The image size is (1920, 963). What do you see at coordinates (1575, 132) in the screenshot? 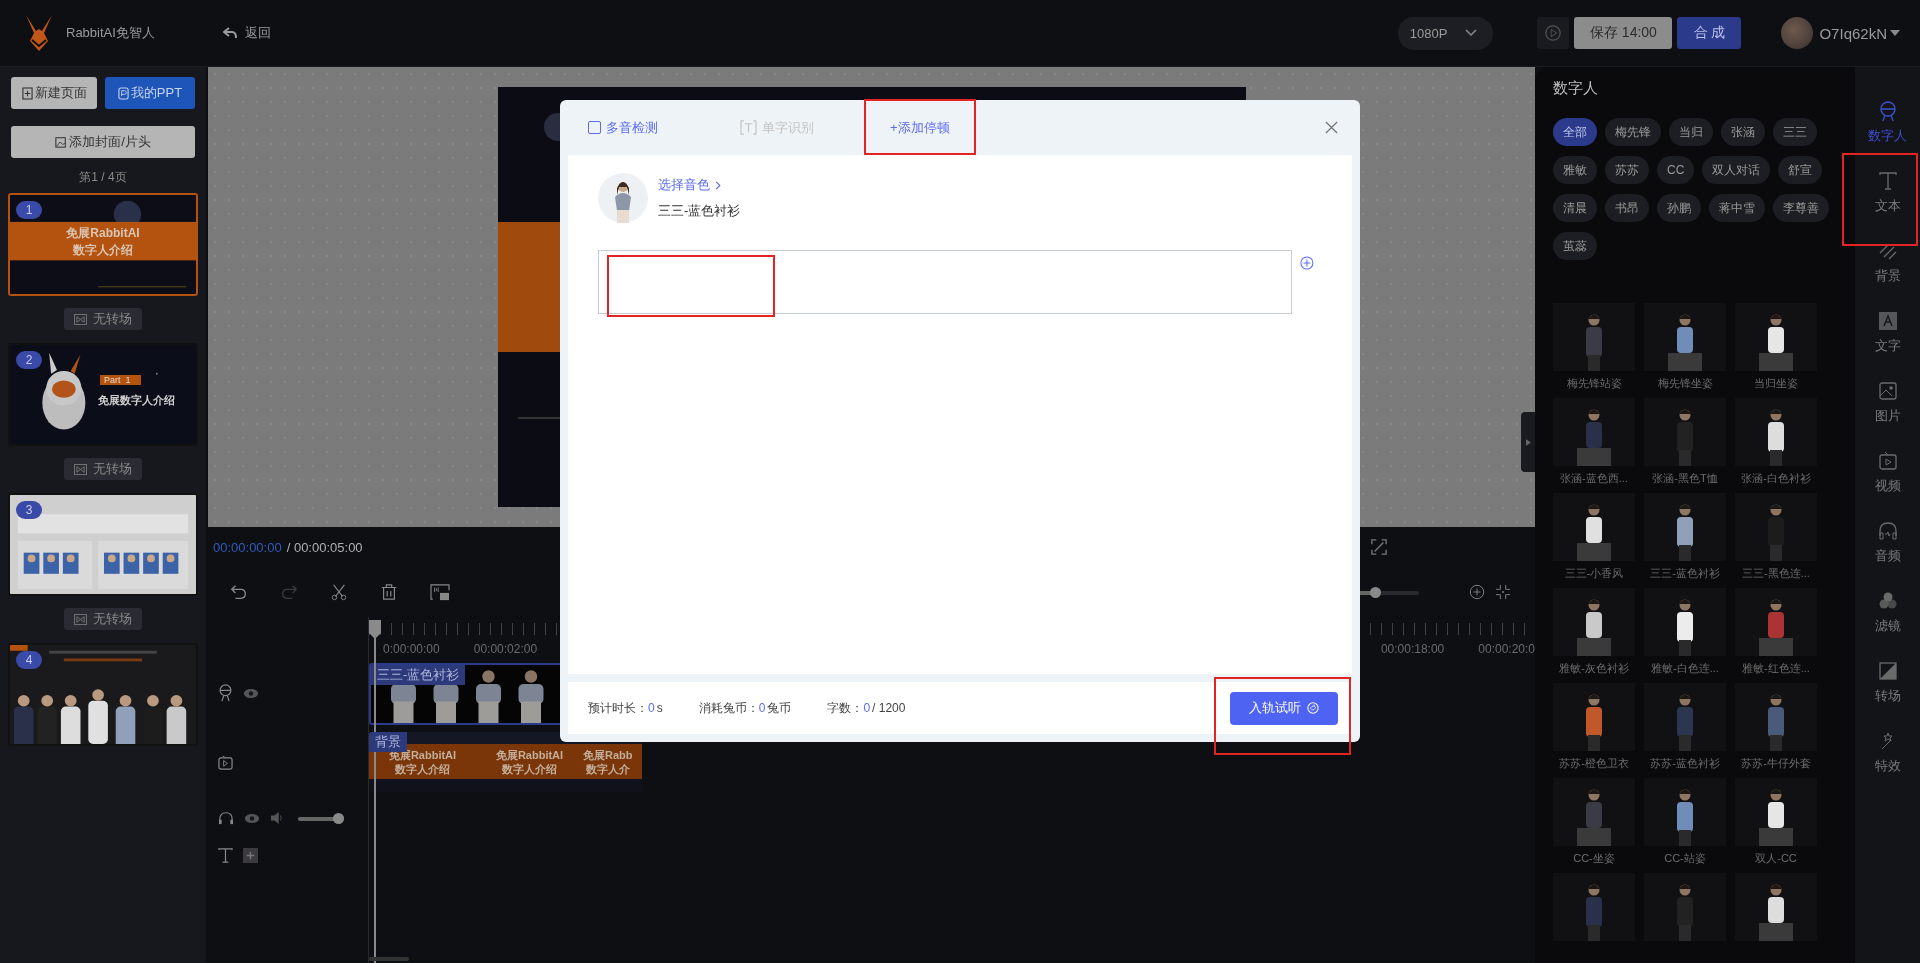
I see `filter-chip: 全部` at bounding box center [1575, 132].